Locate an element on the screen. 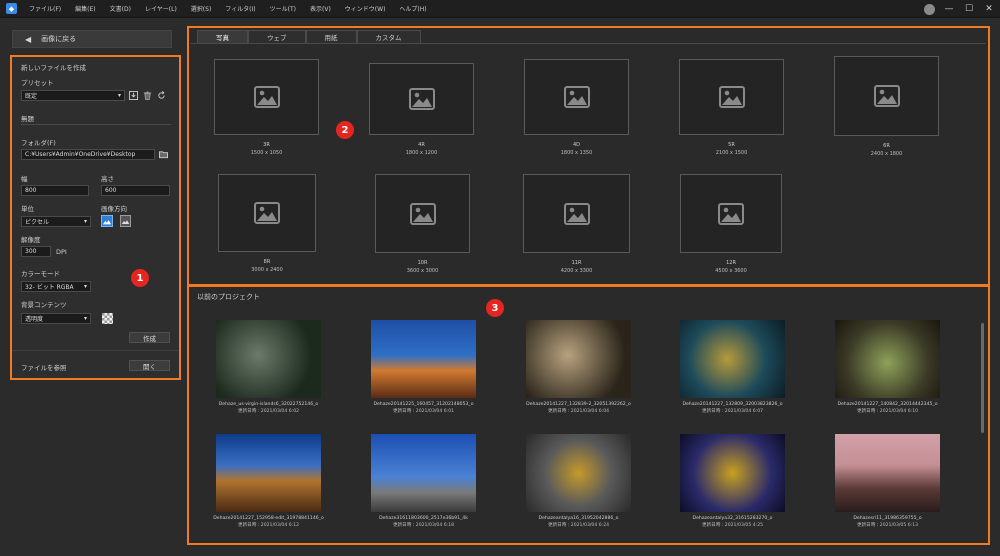 This screenshot has width=1000, height=556. menu-tools: ツール(T) is located at coordinates (283, 8).